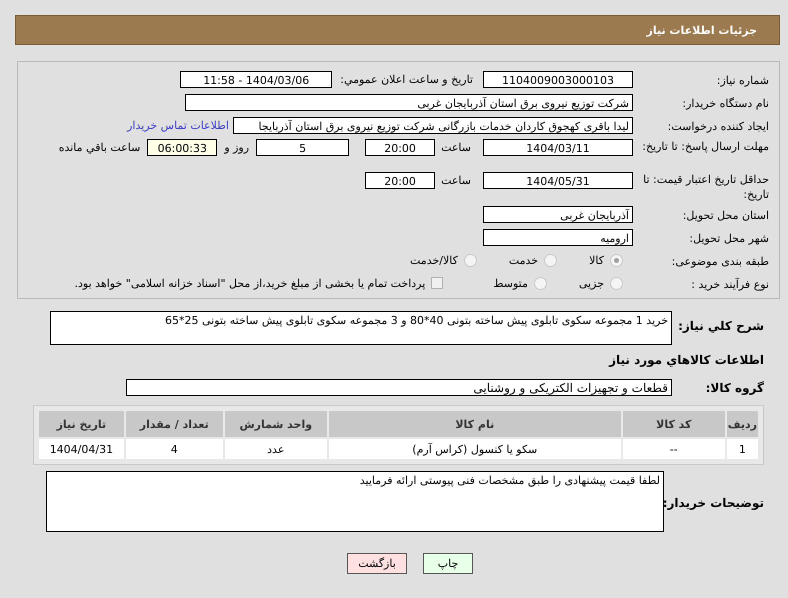  Describe the element at coordinates (717, 126) in the screenshot. I see `field-label: ایجاد کننده درخواست:` at that location.